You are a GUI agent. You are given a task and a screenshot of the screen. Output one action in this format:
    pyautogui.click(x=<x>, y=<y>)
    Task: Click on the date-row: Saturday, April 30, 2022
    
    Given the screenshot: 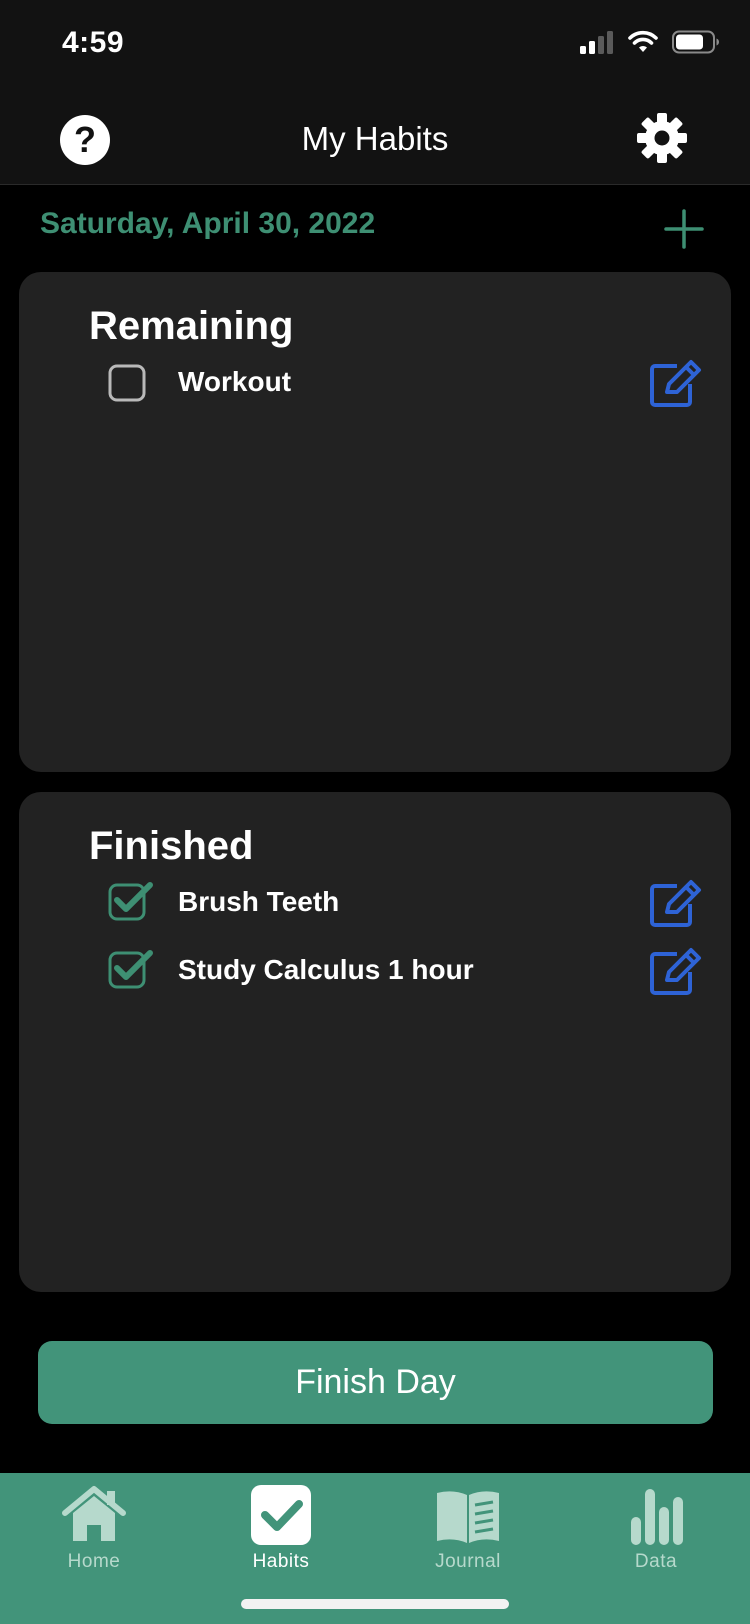 What is the action you would take?
    pyautogui.click(x=375, y=227)
    